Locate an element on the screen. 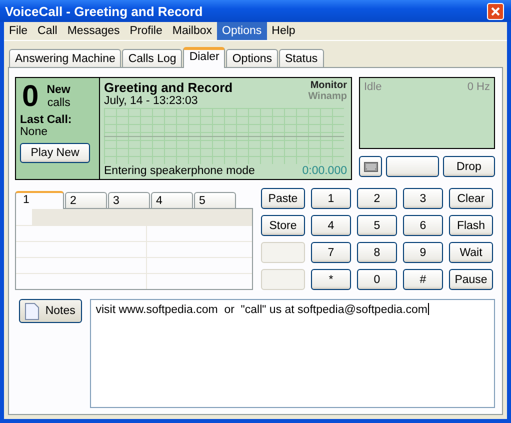  menu-item: Messages is located at coordinates (93, 31).